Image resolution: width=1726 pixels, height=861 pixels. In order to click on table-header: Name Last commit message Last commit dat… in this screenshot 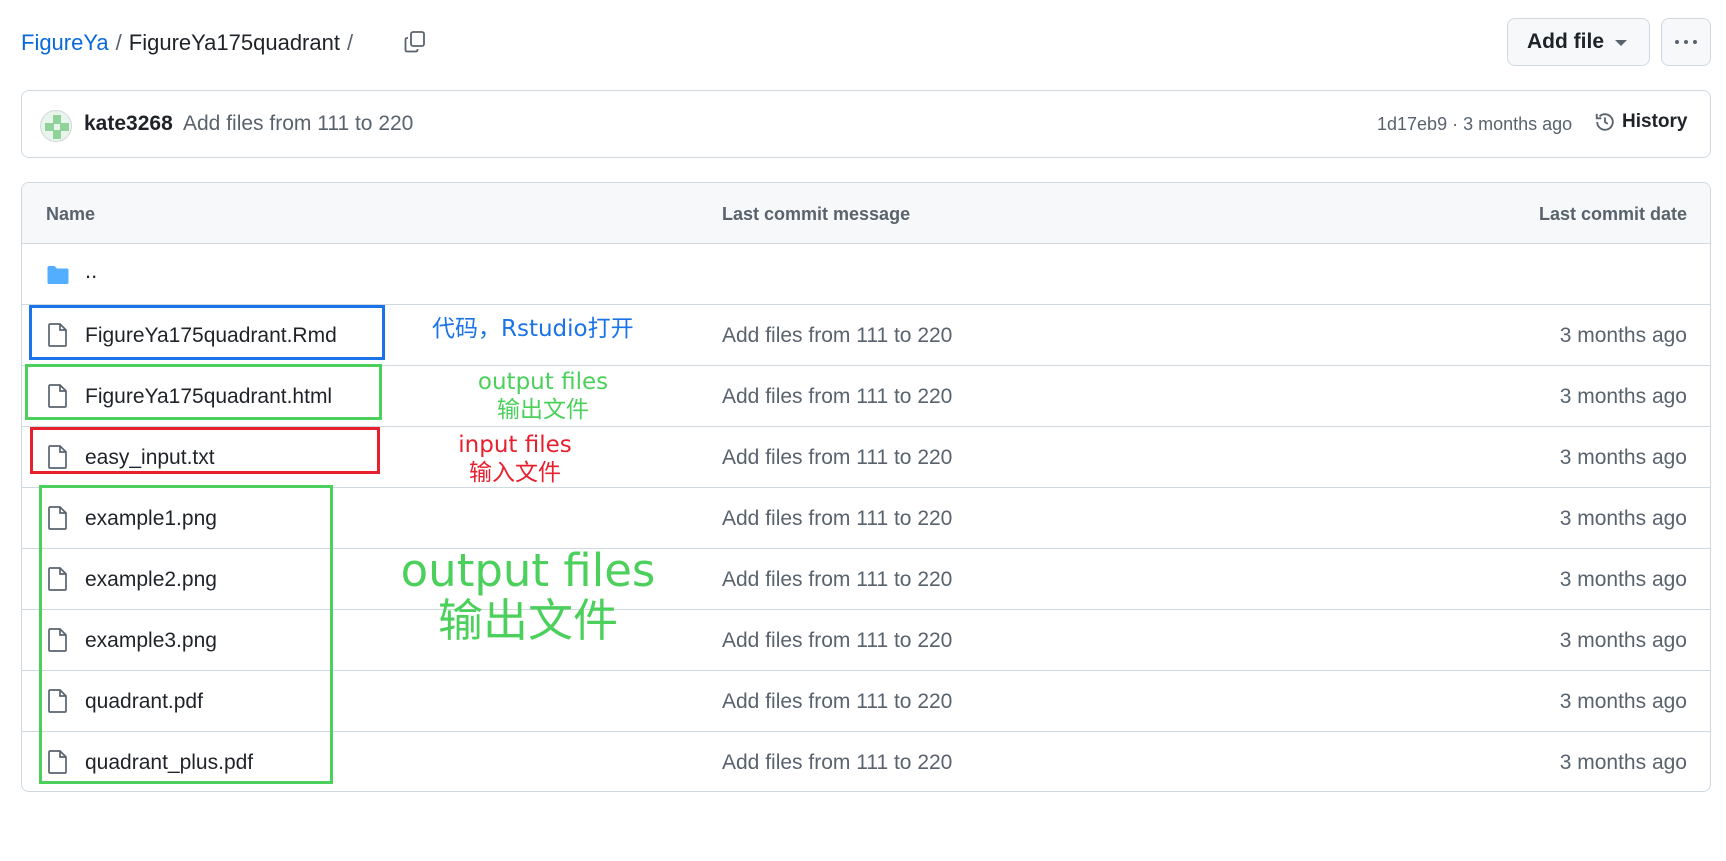, I will do `click(866, 213)`.